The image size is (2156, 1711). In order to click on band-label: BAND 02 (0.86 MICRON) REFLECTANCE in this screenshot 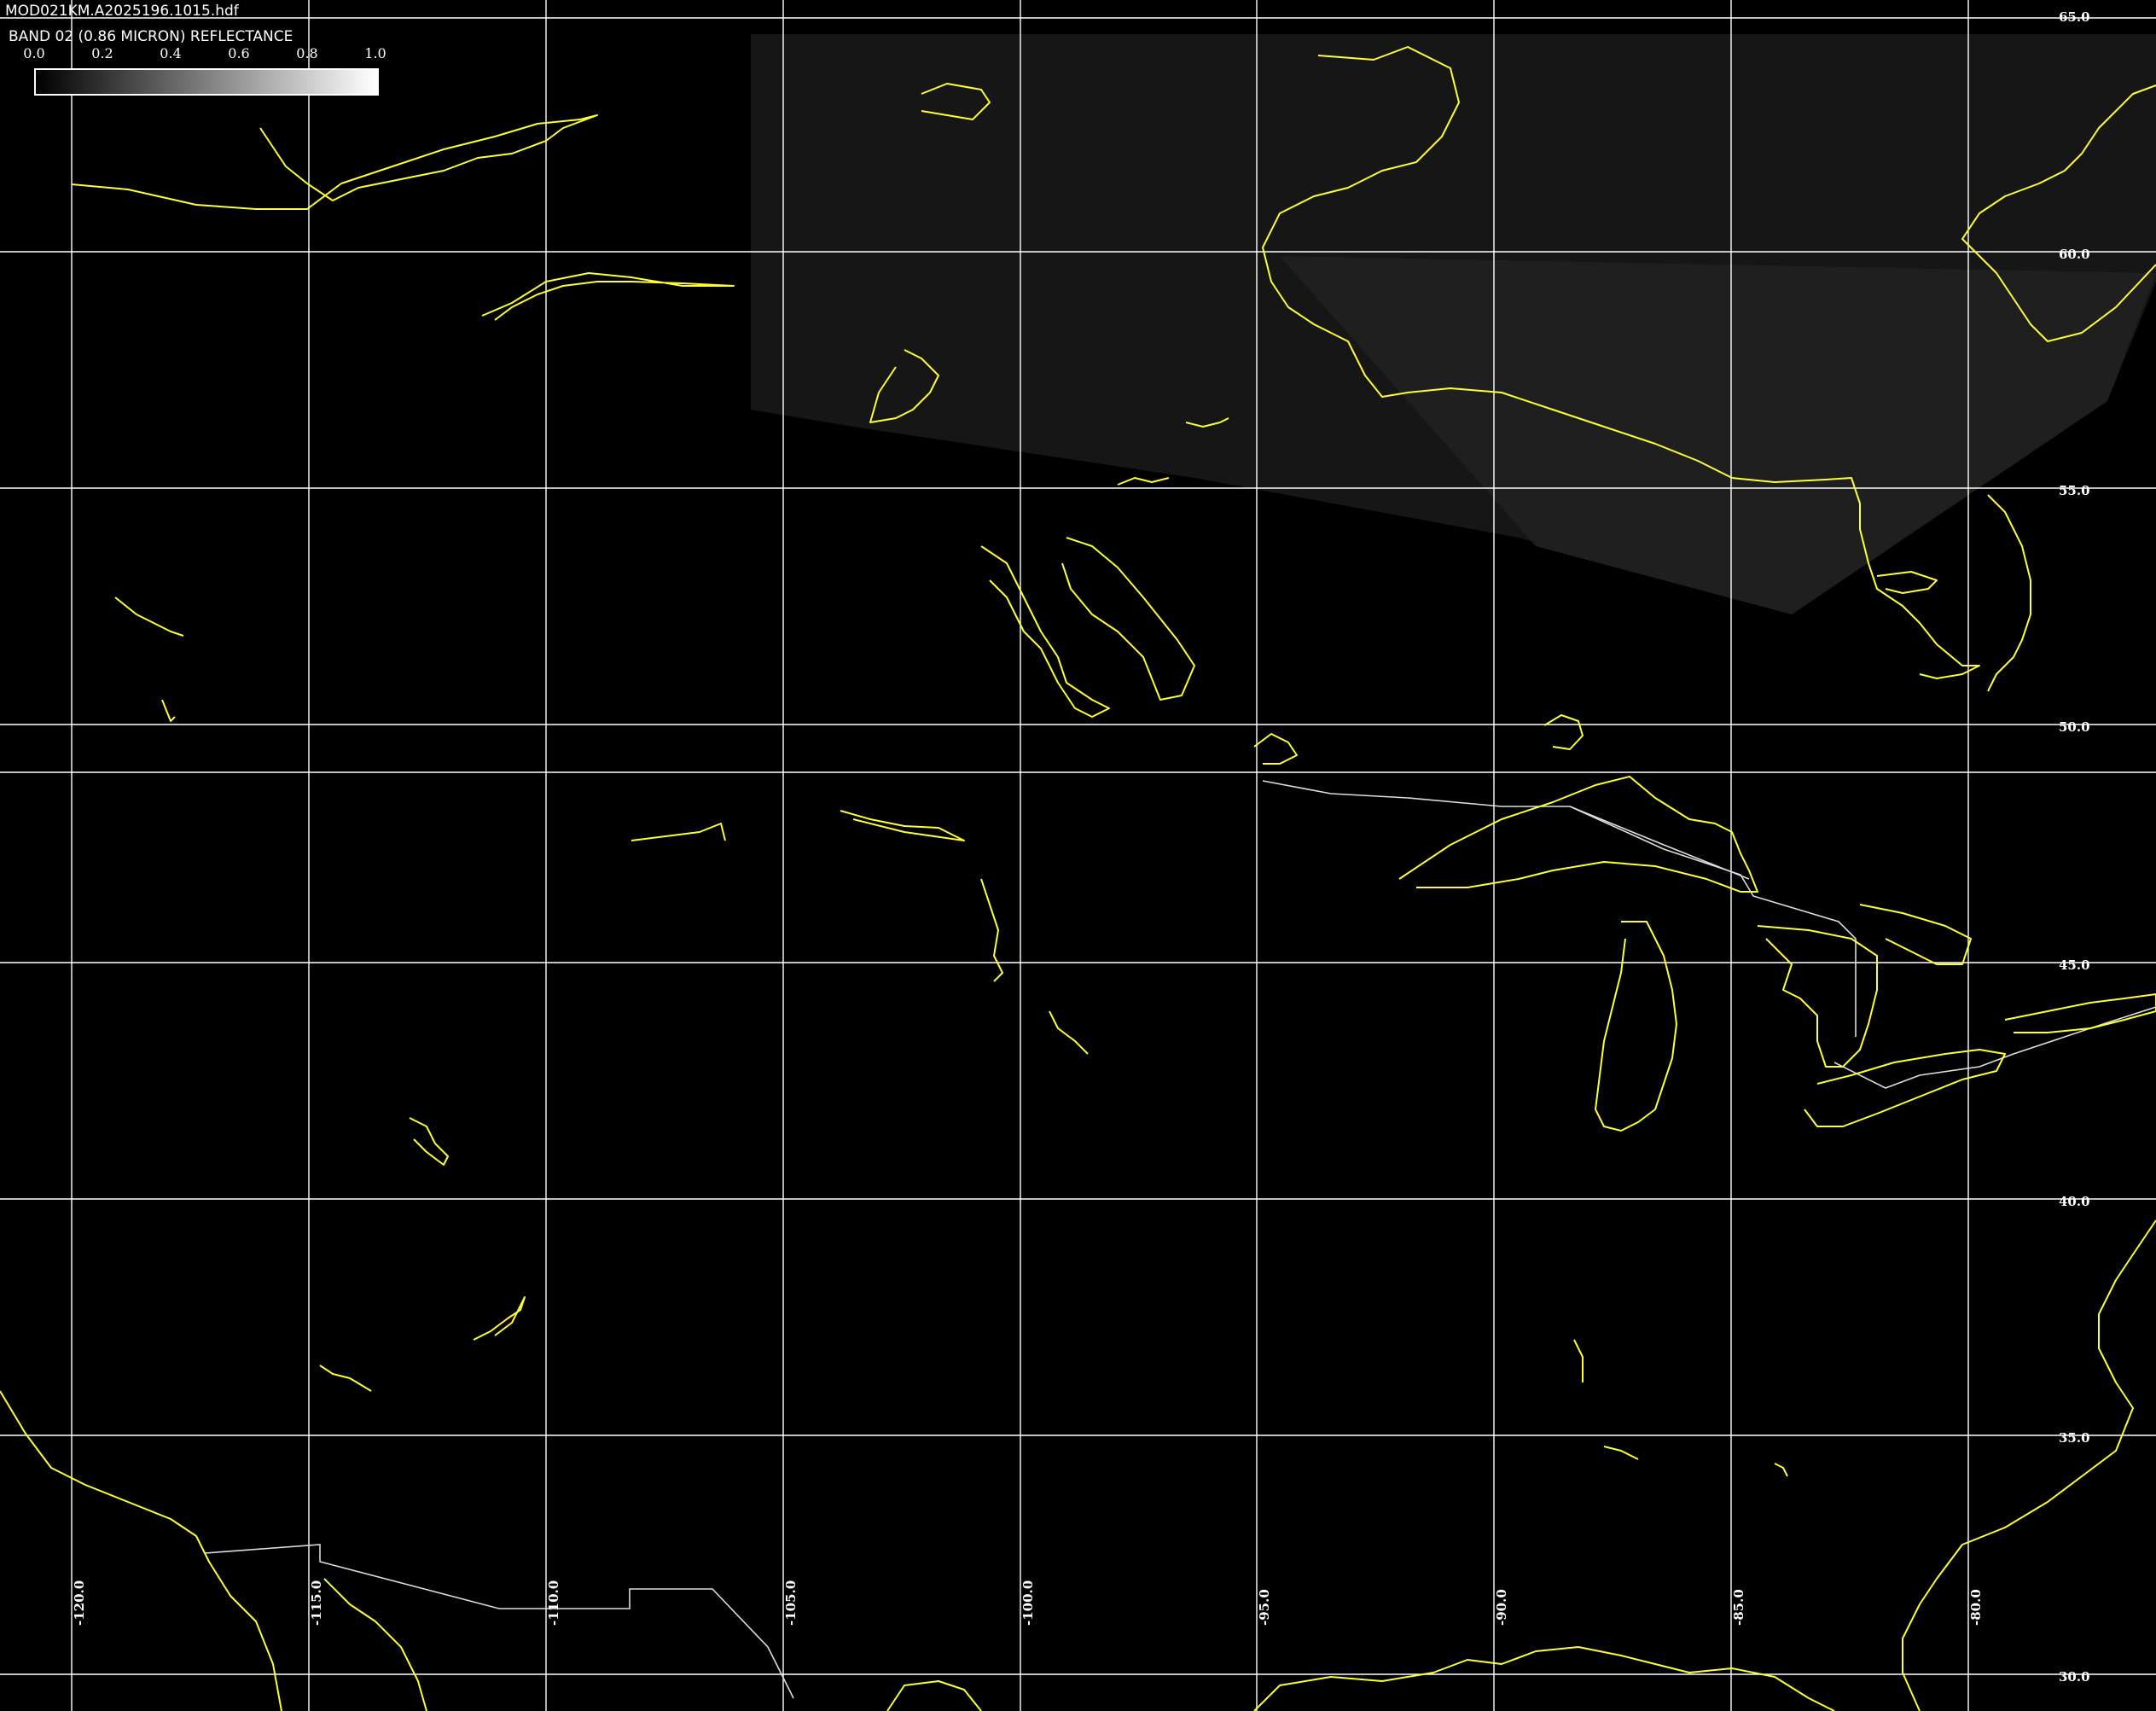, I will do `click(151, 36)`.